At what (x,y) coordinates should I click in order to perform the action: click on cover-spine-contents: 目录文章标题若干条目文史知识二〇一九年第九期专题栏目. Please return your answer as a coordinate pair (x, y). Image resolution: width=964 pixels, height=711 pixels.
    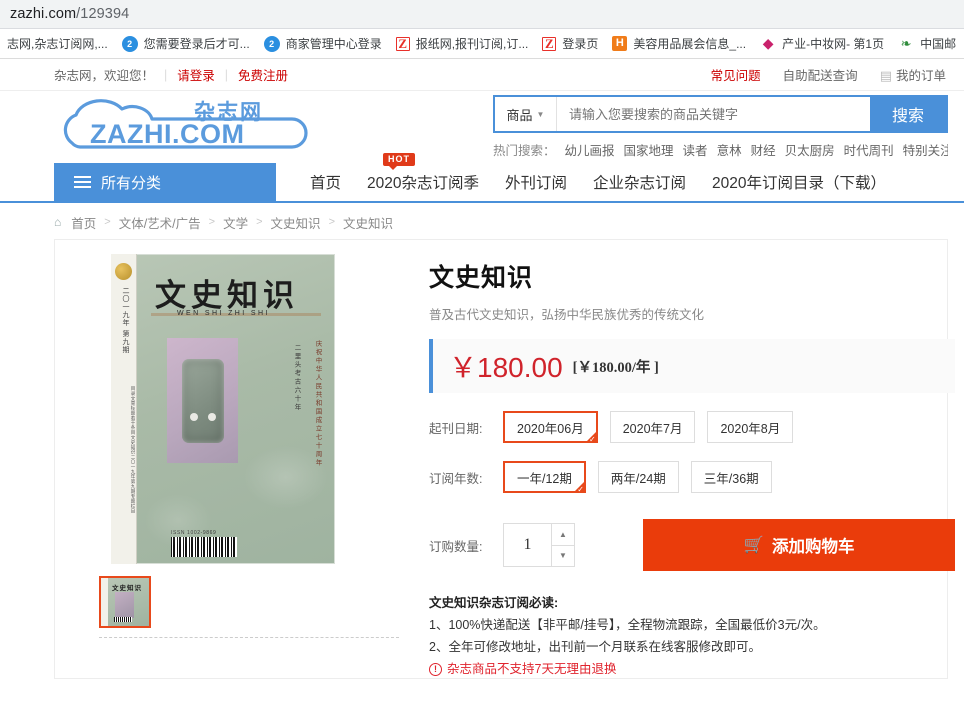
    Looking at the image, I should click on (133, 450).